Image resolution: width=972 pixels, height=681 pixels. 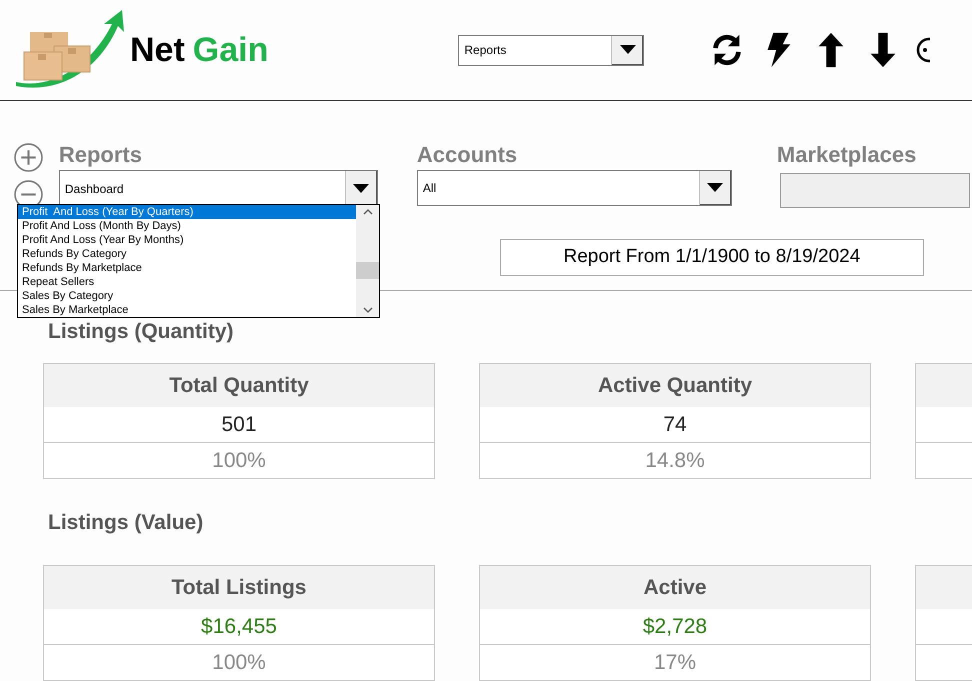 What do you see at coordinates (100, 155) in the screenshot?
I see `filter-label: Reports` at bounding box center [100, 155].